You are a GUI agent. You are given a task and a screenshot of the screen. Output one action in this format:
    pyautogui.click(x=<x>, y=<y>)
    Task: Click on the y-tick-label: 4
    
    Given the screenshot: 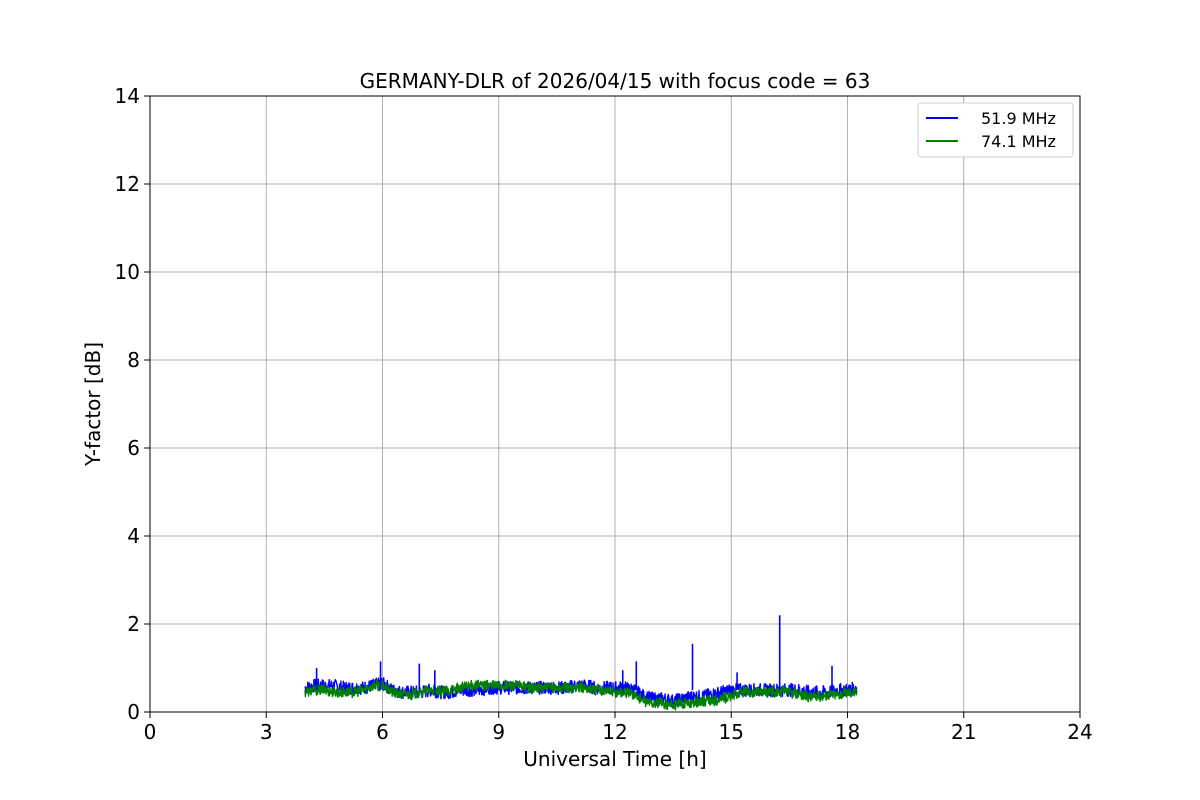 What is the action you would take?
    pyautogui.click(x=133, y=536)
    